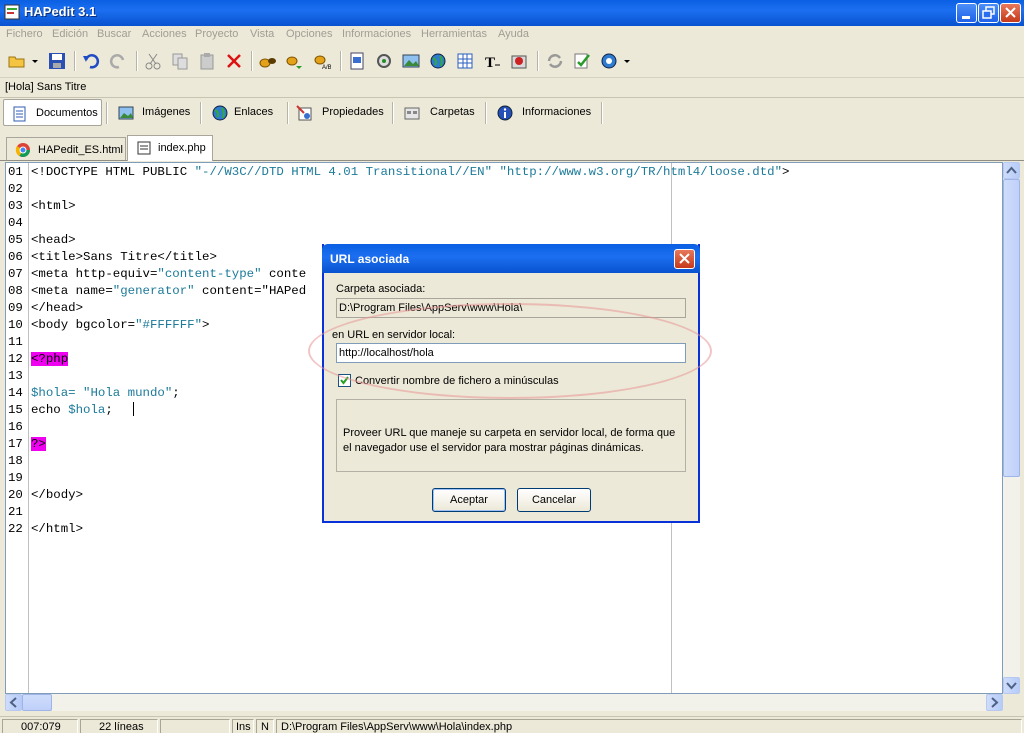 The height and width of the screenshot is (733, 1024). Describe the element at coordinates (492, 61) in the screenshot. I see `text-format-icon: T` at that location.